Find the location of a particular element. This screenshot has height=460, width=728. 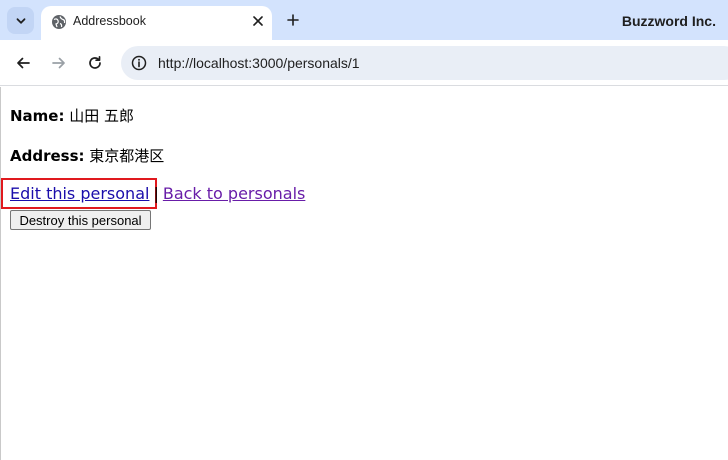

info-icon is located at coordinates (139, 63).